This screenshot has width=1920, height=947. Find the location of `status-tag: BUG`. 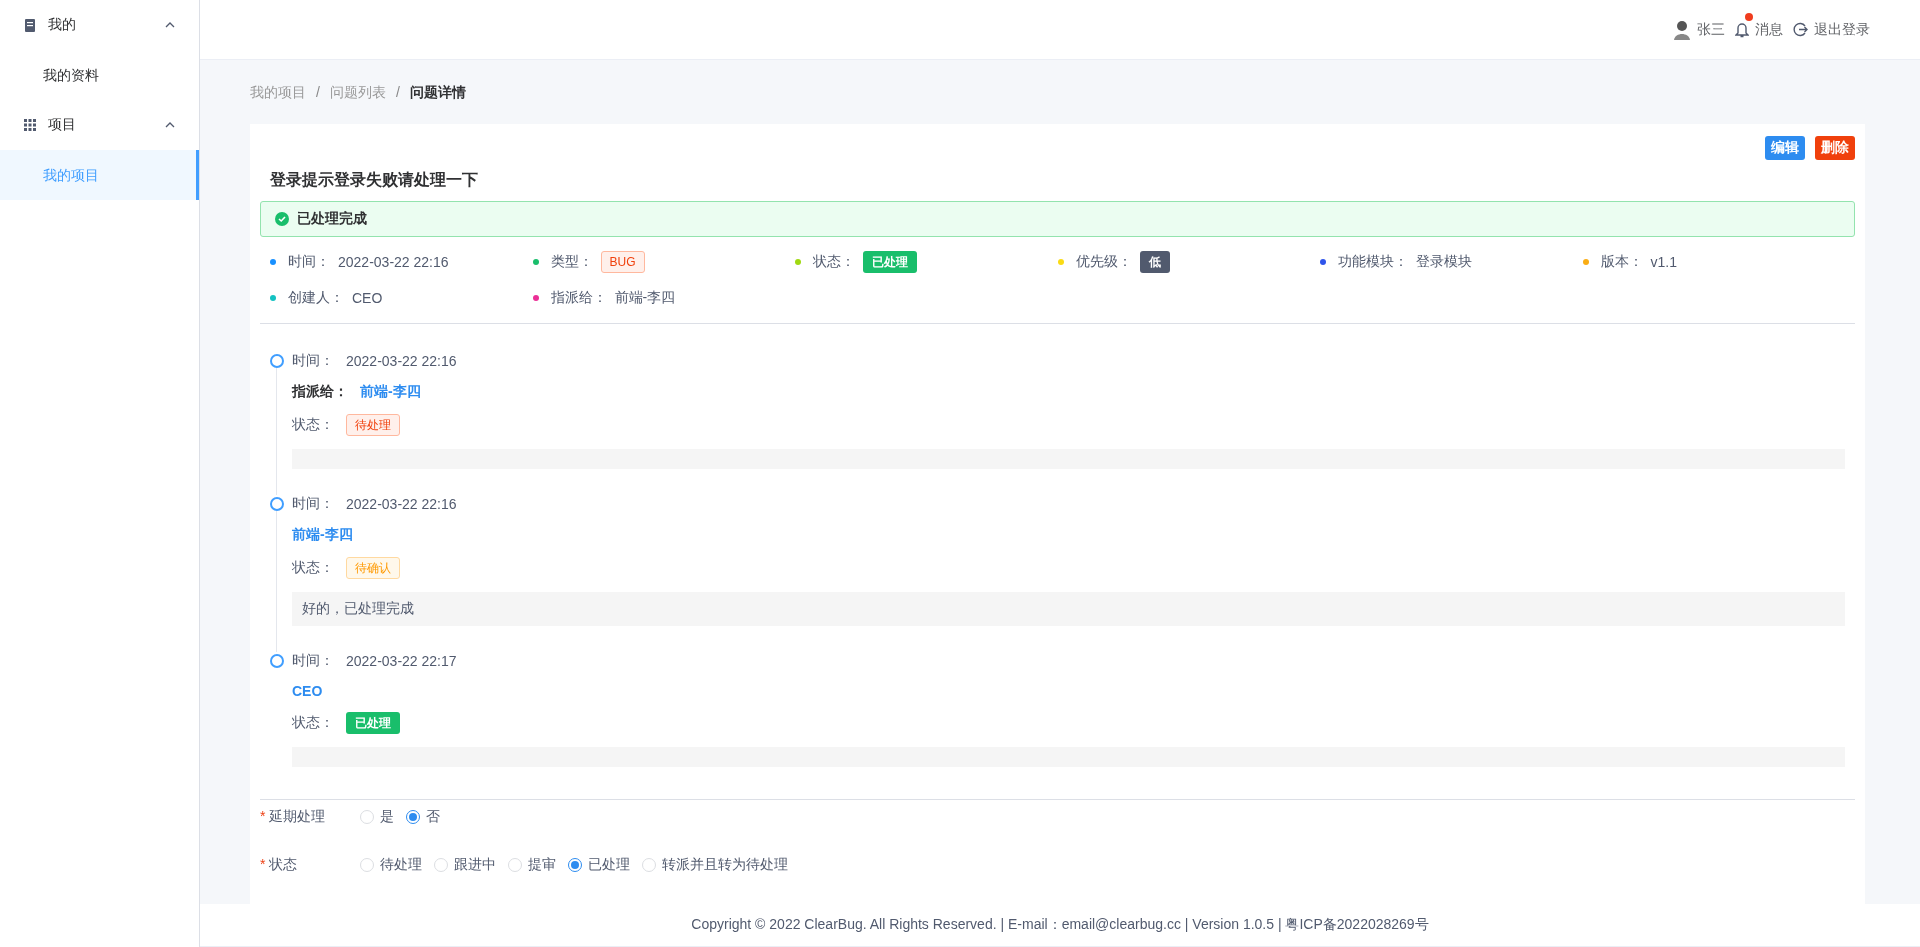

status-tag: BUG is located at coordinates (622, 262).